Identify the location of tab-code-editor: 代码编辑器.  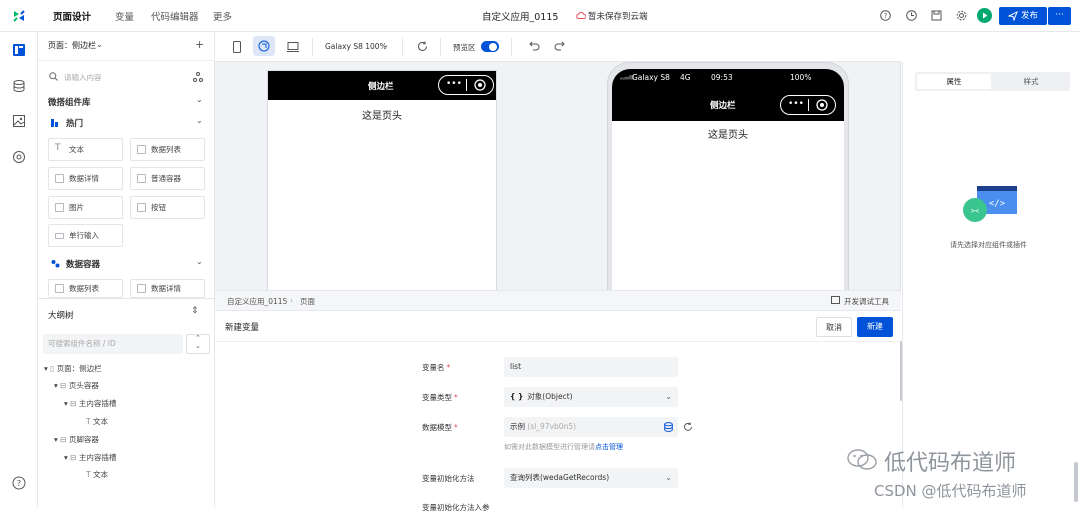
(175, 16).